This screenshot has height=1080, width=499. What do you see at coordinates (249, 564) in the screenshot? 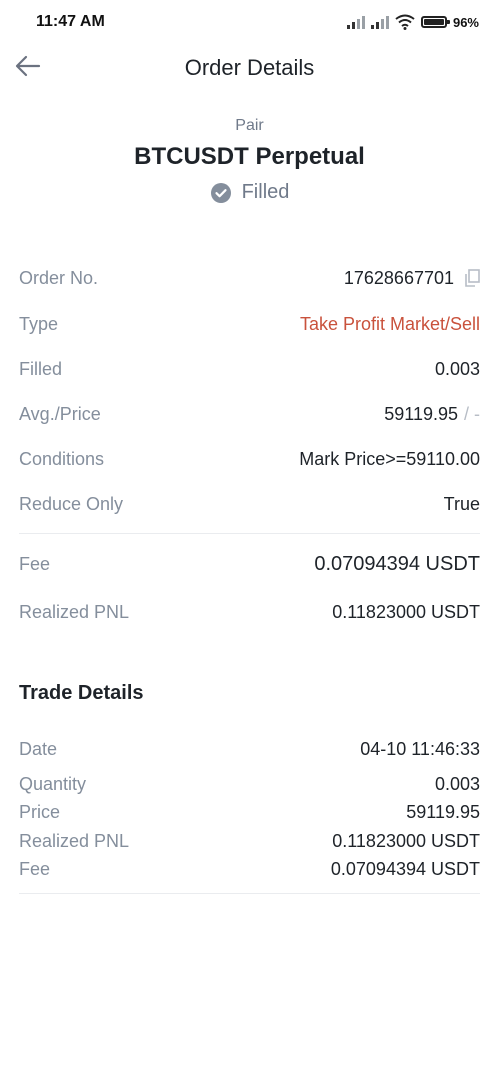
I see `fee-row: Fee 0.07094394 USDT` at bounding box center [249, 564].